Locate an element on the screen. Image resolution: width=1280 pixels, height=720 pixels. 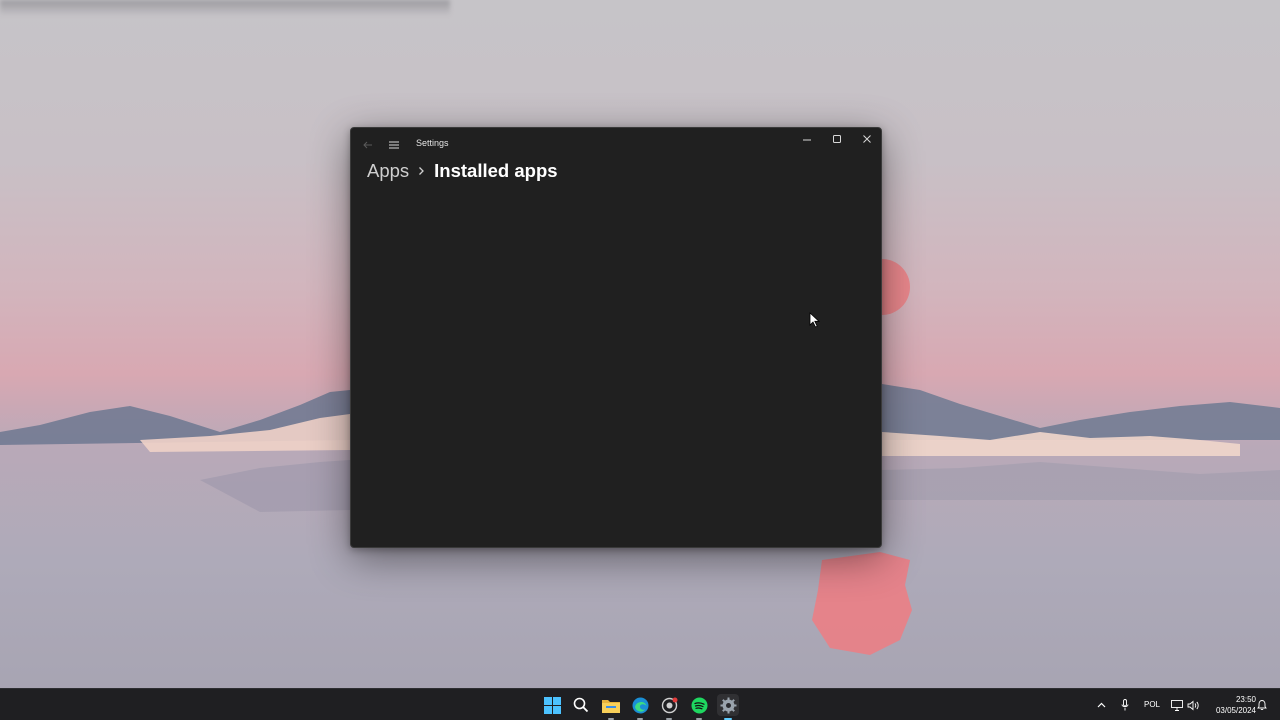
maximize-button is located at coordinates (837, 139).